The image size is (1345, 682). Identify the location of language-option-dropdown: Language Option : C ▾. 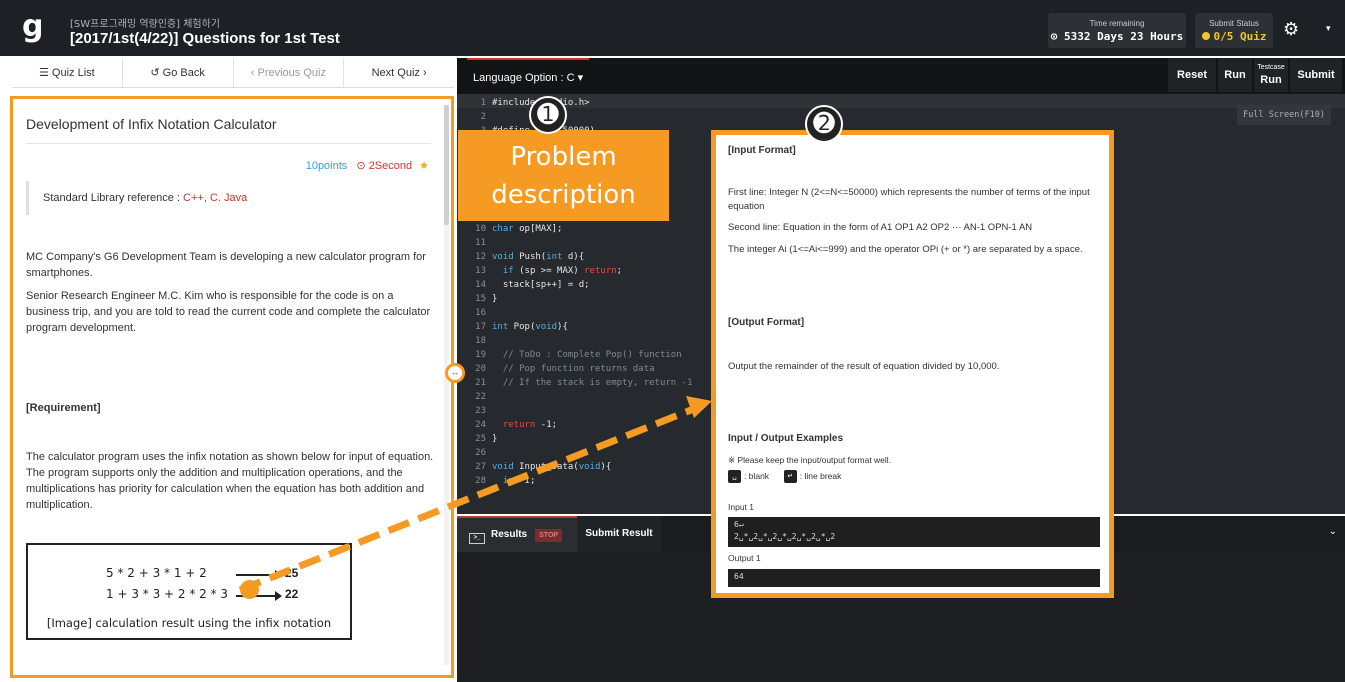
(528, 76).